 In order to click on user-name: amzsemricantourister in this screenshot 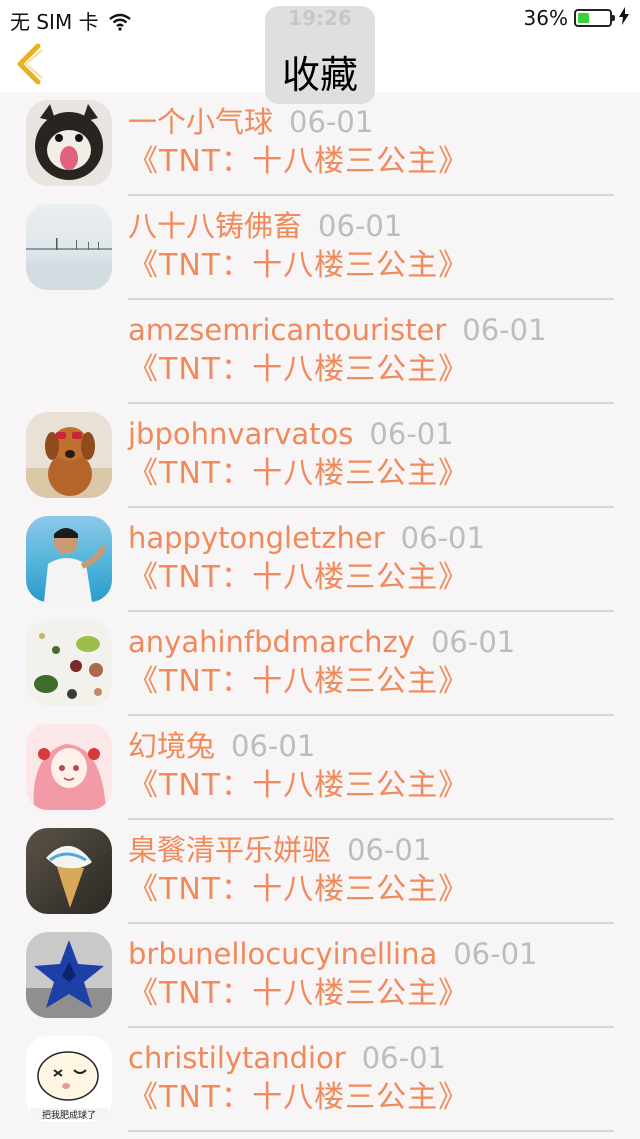, I will do `click(287, 330)`.